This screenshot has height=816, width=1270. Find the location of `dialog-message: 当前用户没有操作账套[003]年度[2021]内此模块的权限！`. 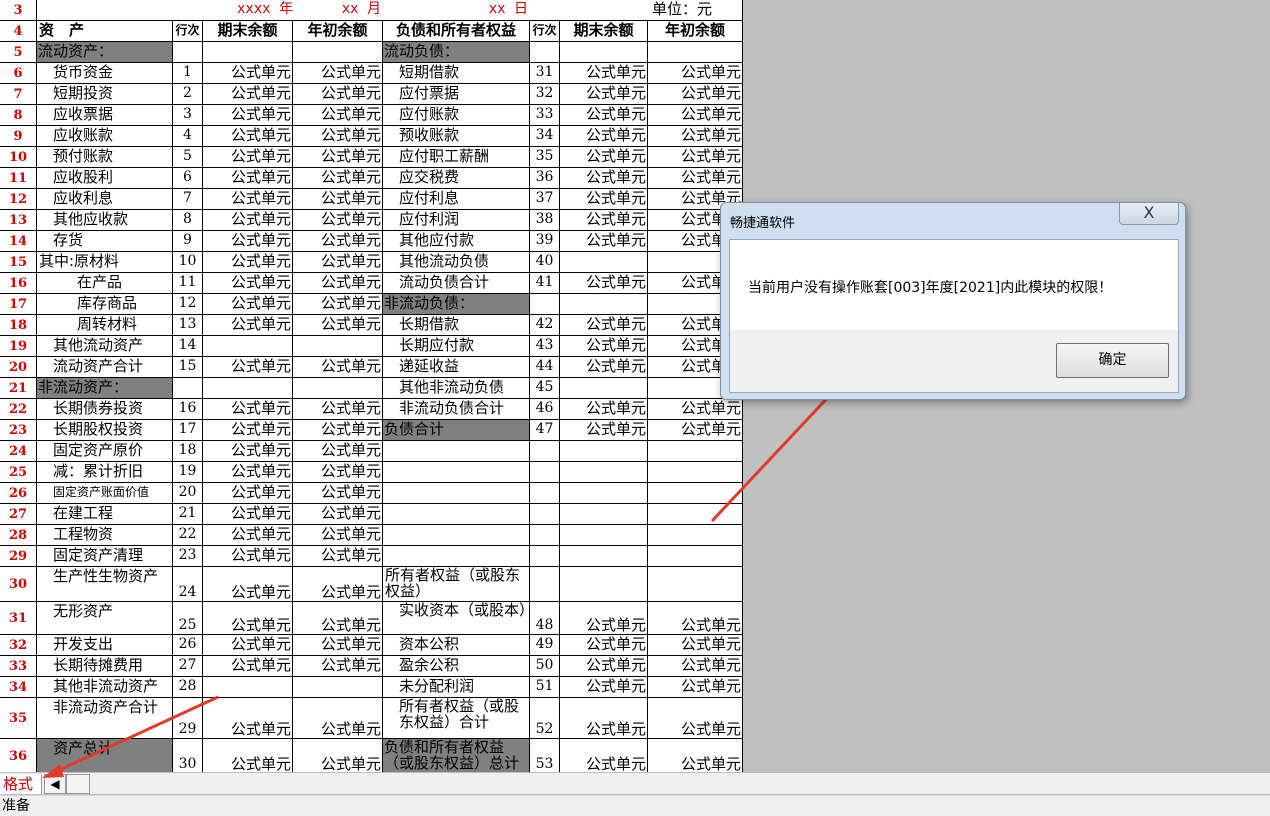

dialog-message: 当前用户没有操作账套[003]年度[2021]内此模块的权限！ is located at coordinates (930, 288).